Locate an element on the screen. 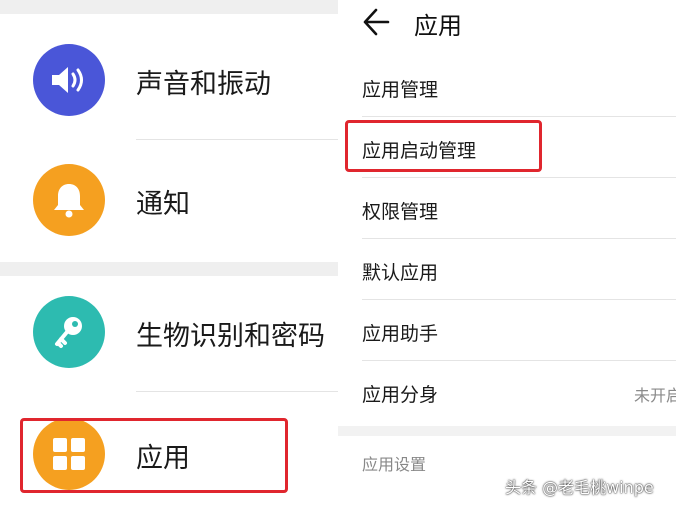 The height and width of the screenshot is (514, 676). arrow-left-icon is located at coordinates (376, 22).